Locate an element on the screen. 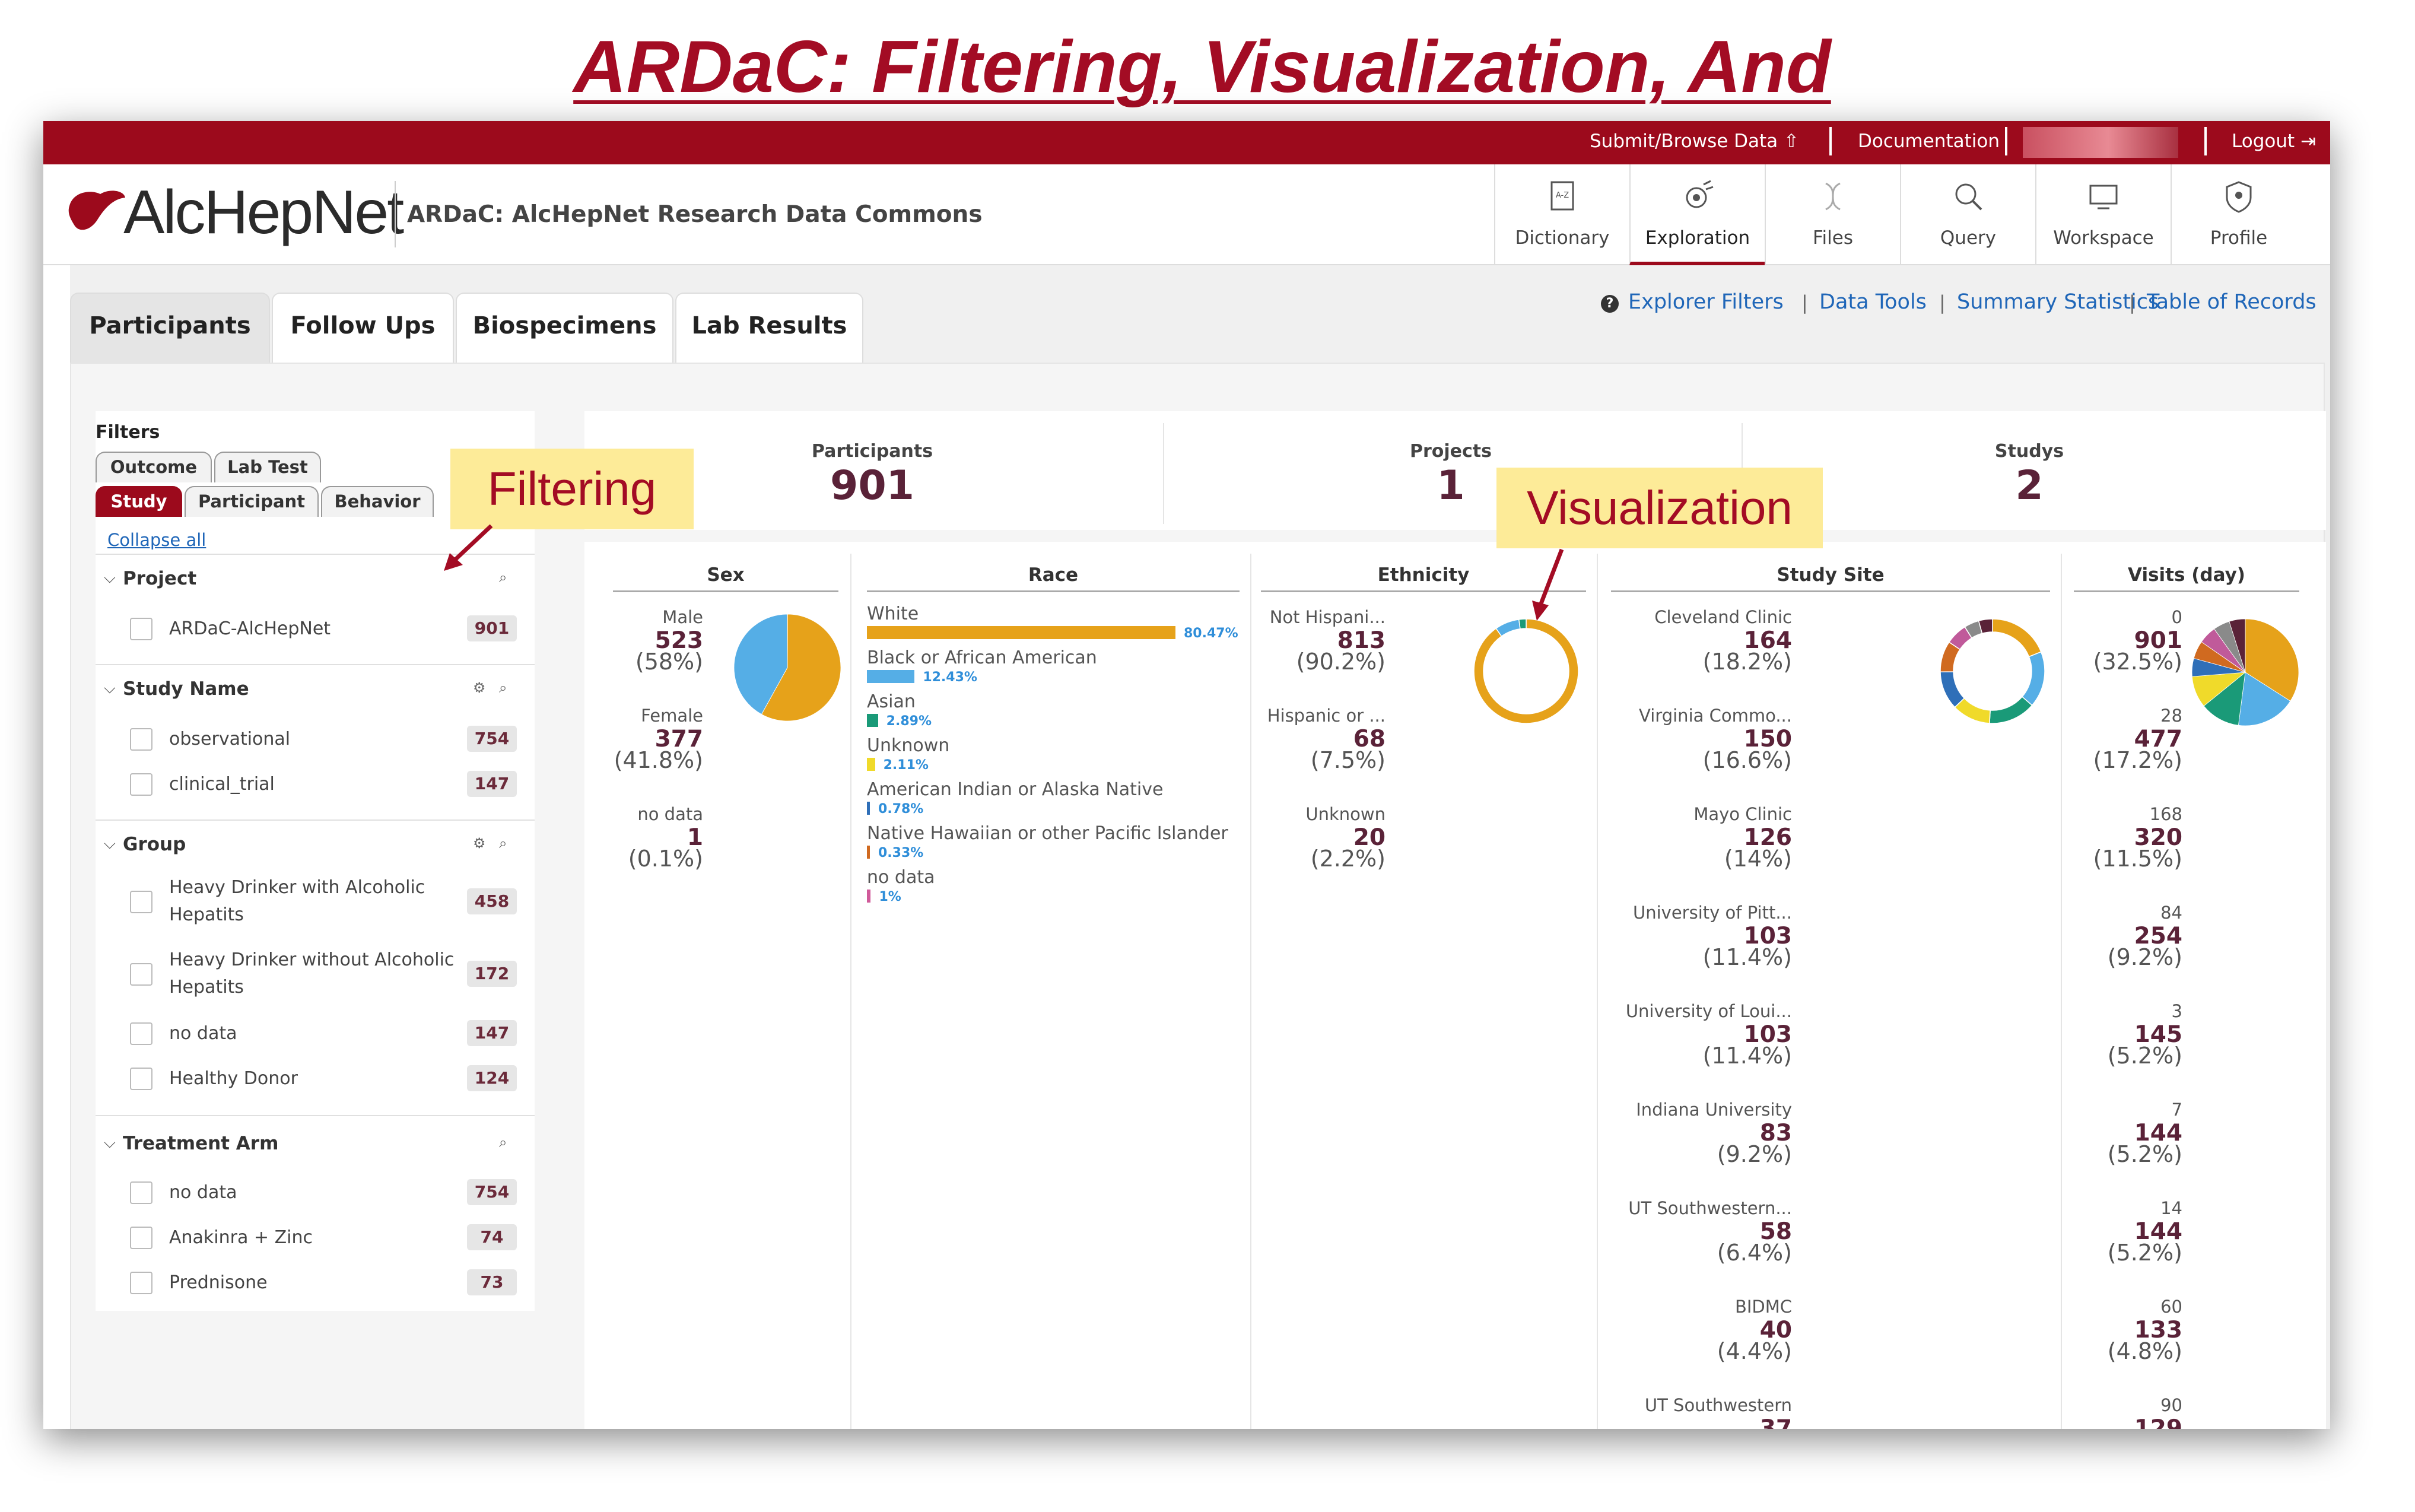 This screenshot has width=2415, height=1512. category-percent: (4.4%) is located at coordinates (1754, 1351).